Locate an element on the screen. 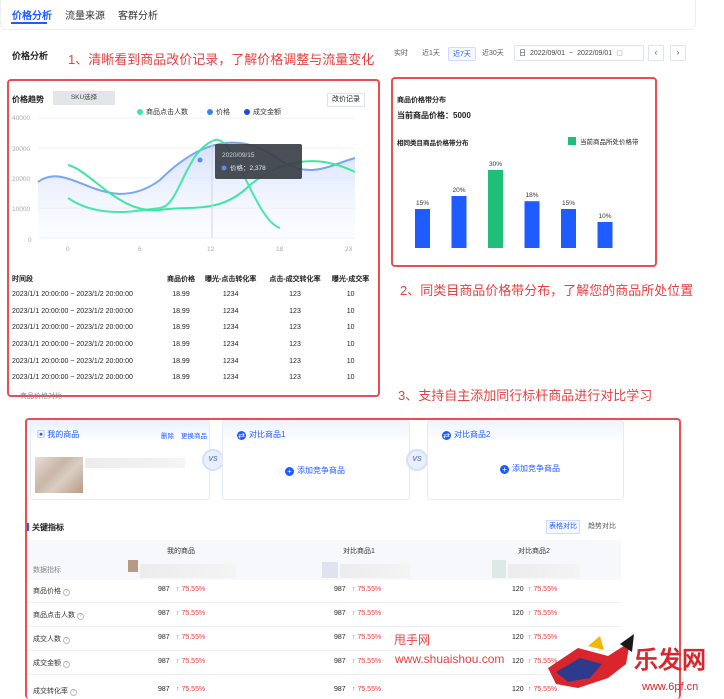 The height and width of the screenshot is (699, 724). cmp2-header: ⇄ 对比商品2 is located at coordinates (466, 435).